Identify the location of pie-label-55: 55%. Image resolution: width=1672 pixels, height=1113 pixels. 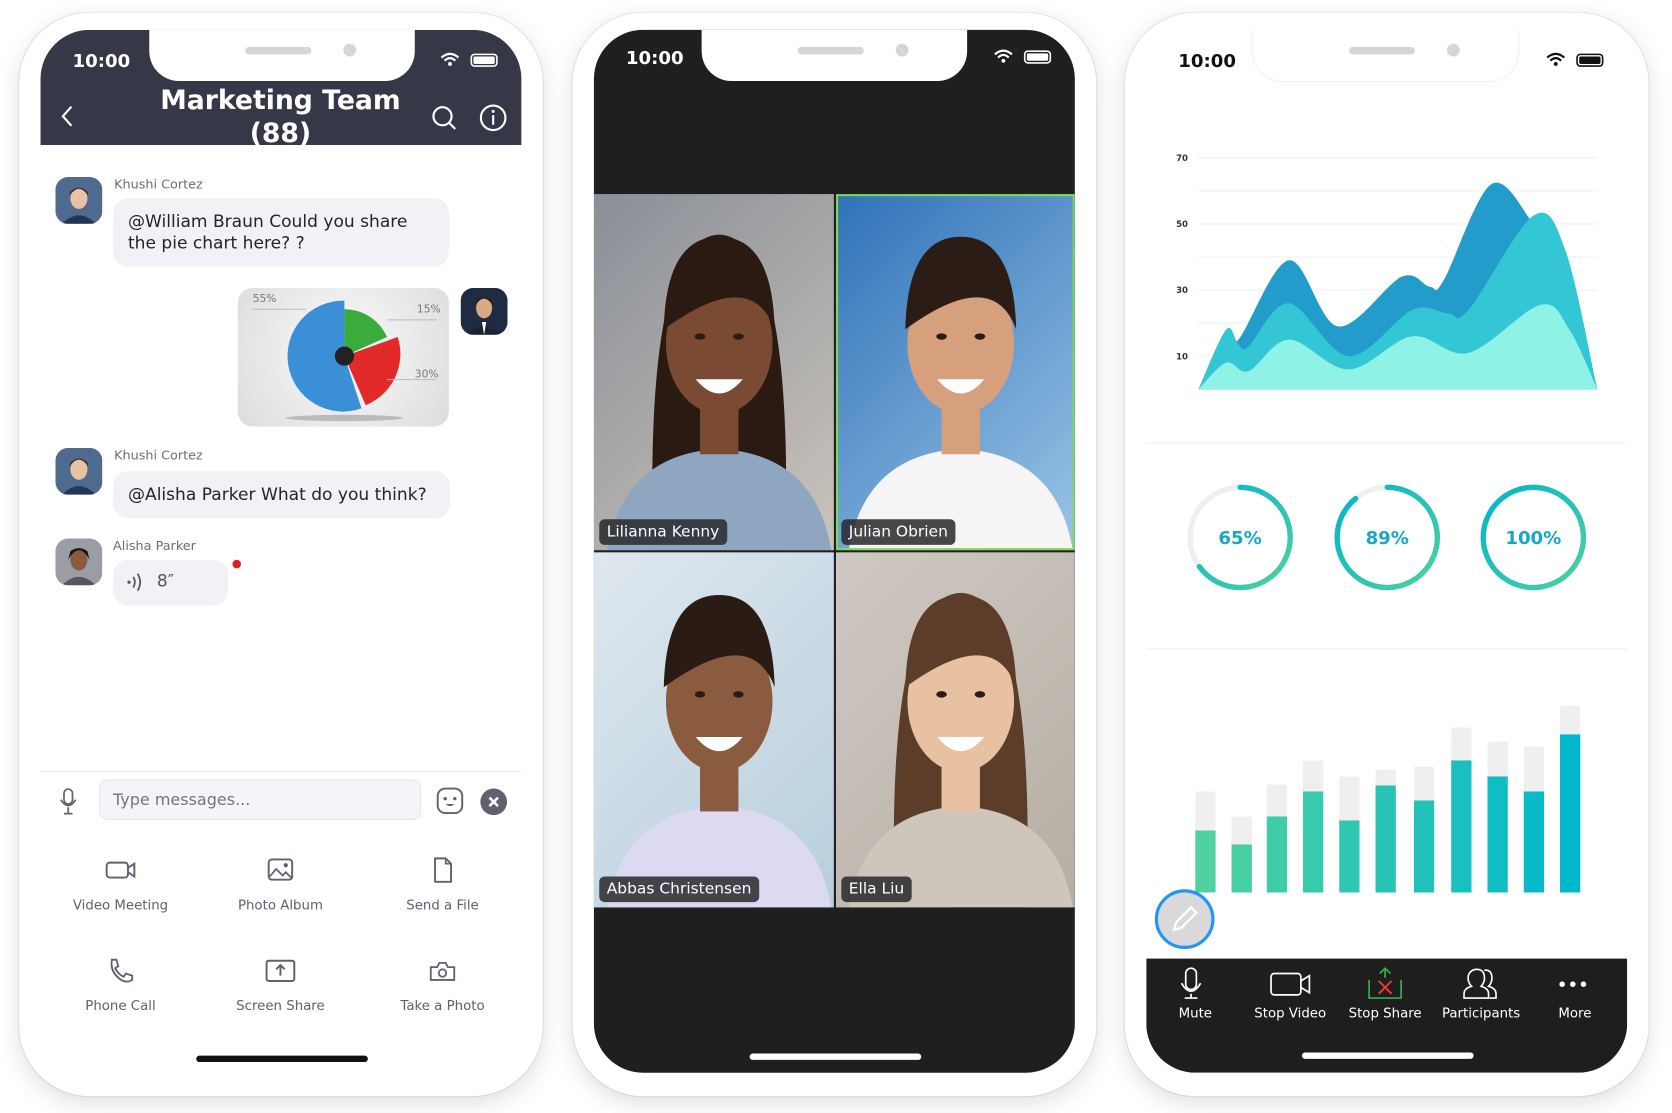
(265, 298).